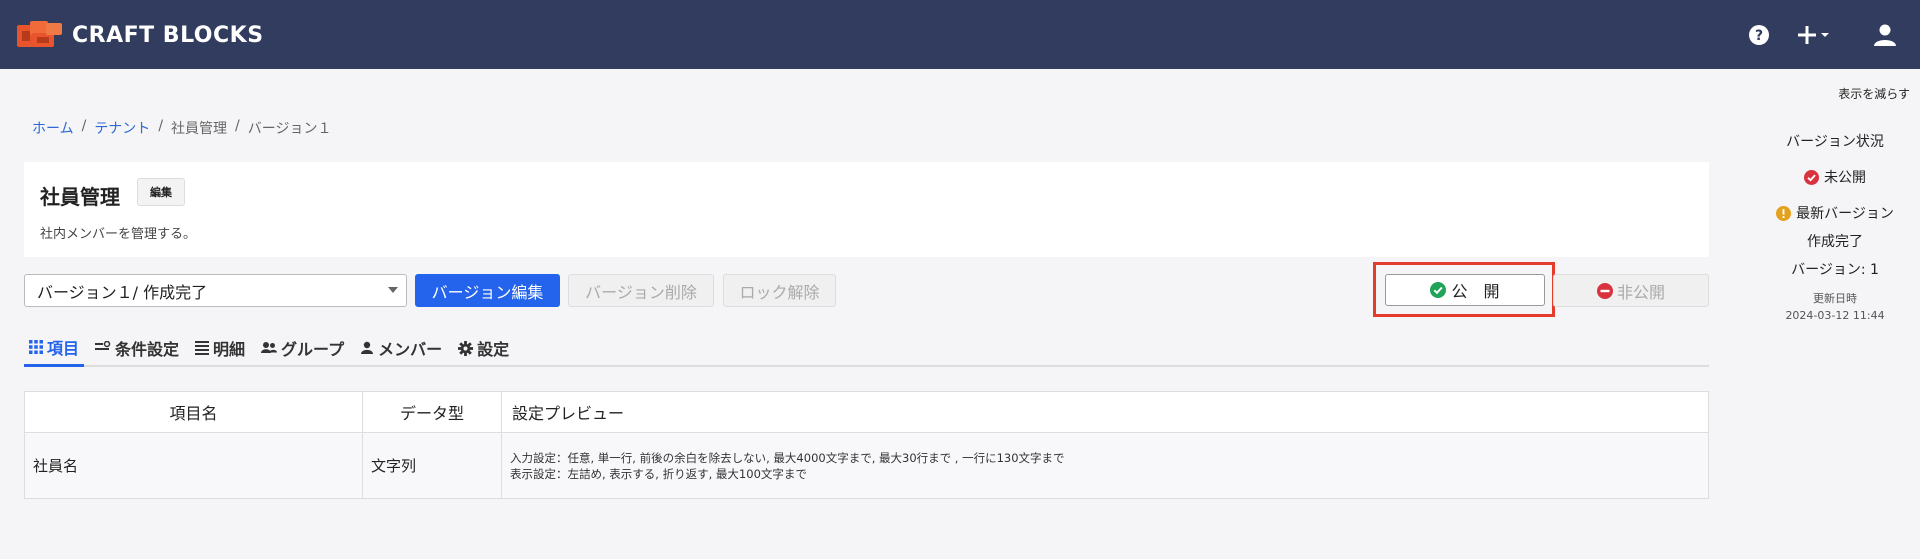 The height and width of the screenshot is (559, 1920). What do you see at coordinates (229, 349) in the screenshot?
I see `tab-label: 明細` at bounding box center [229, 349].